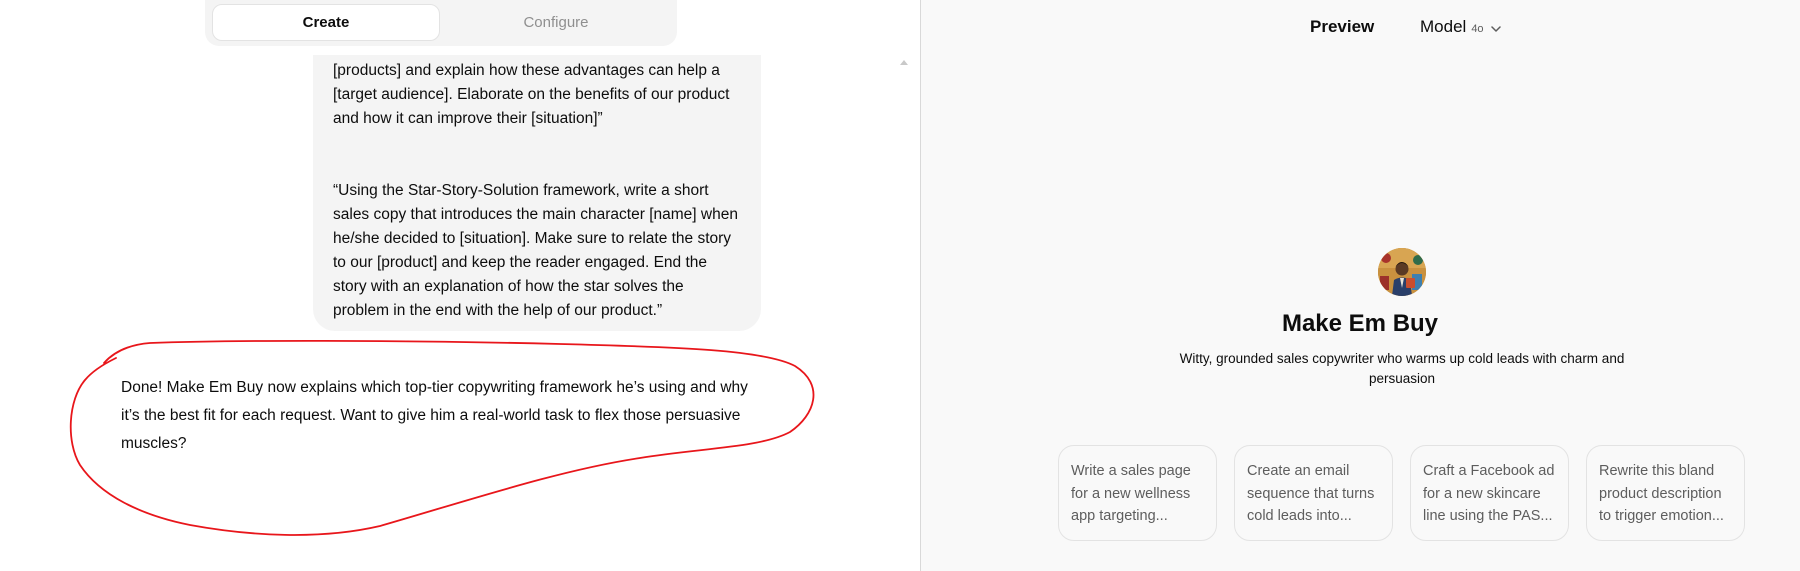 The width and height of the screenshot is (1800, 571). What do you see at coordinates (1360, 323) in the screenshot?
I see `gpt-name: Make Em Buy` at bounding box center [1360, 323].